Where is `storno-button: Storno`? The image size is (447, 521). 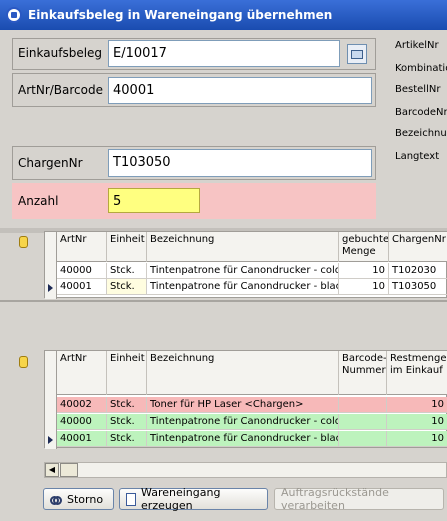 storno-button: Storno is located at coordinates (78, 499).